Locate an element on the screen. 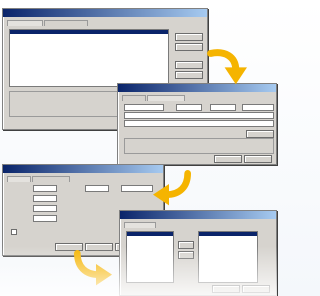  options-group is located at coordinates (199, 146).